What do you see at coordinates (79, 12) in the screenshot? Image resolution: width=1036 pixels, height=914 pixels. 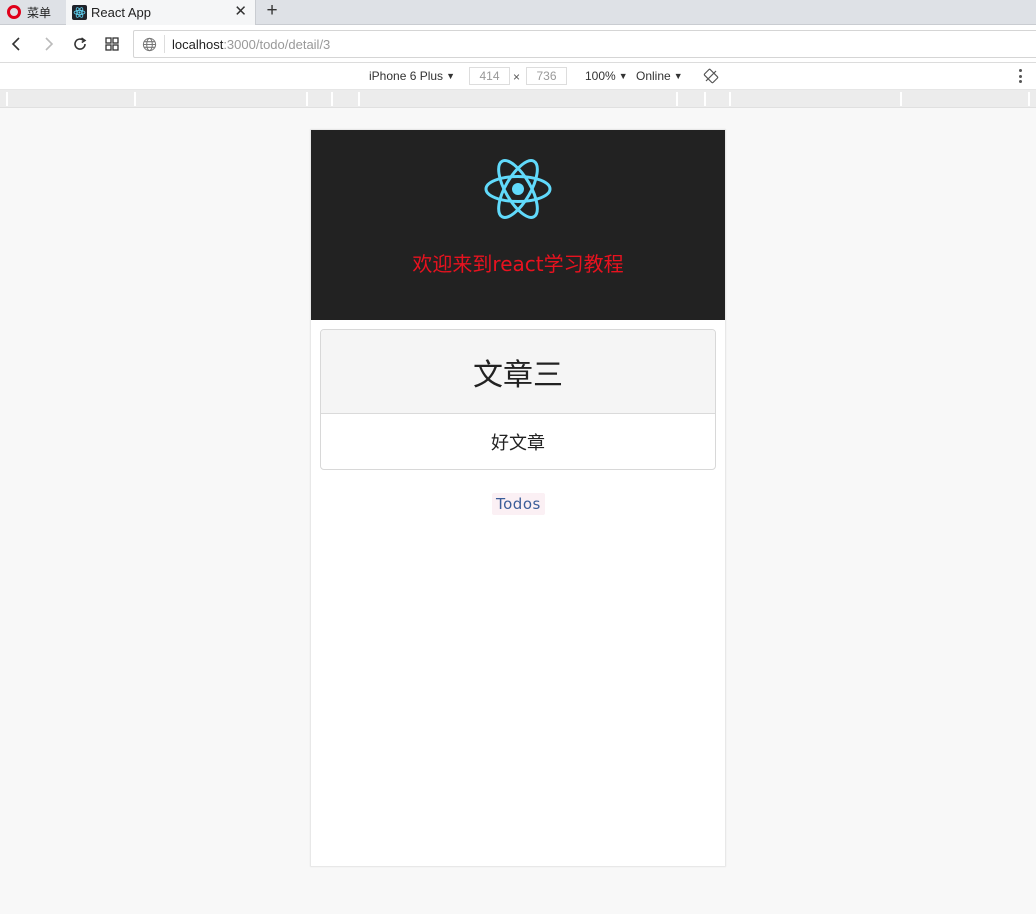 I see `react-favicon-icon` at bounding box center [79, 12].